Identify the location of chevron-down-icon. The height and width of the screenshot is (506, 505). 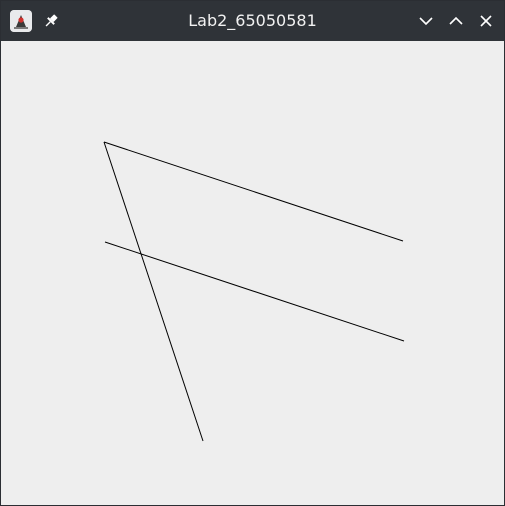
(426, 21).